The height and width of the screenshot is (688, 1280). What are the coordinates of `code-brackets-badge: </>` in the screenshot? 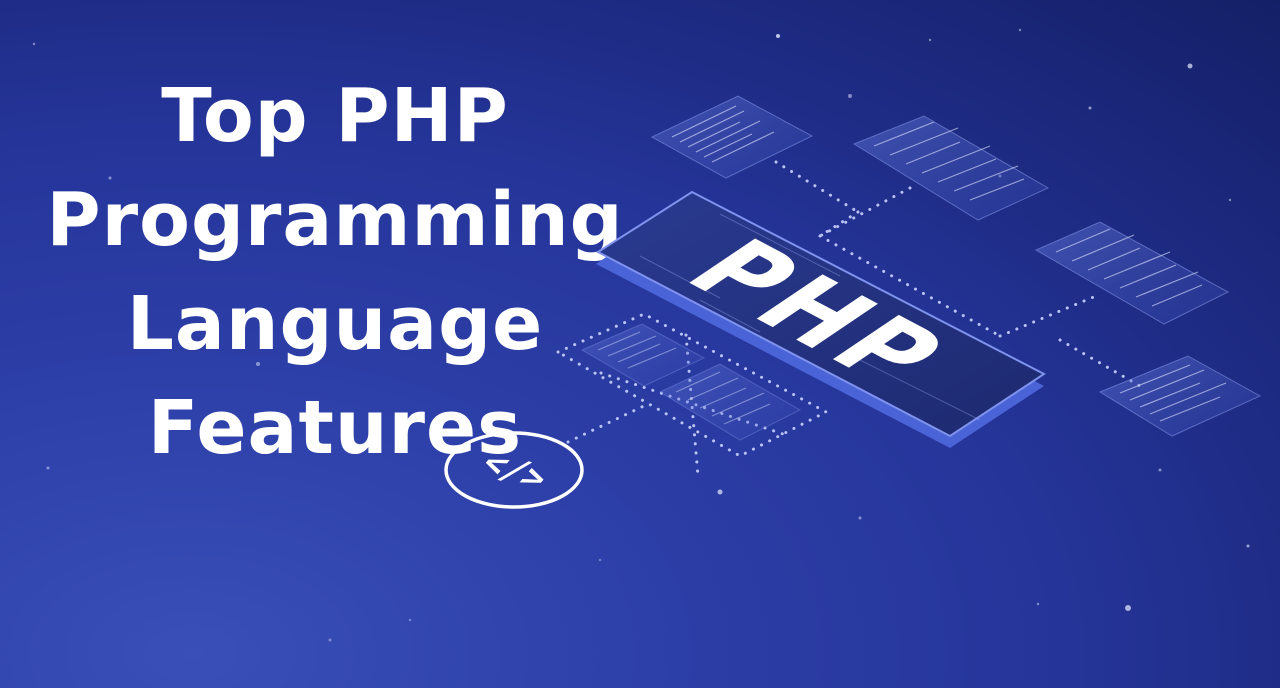 It's located at (514, 470).